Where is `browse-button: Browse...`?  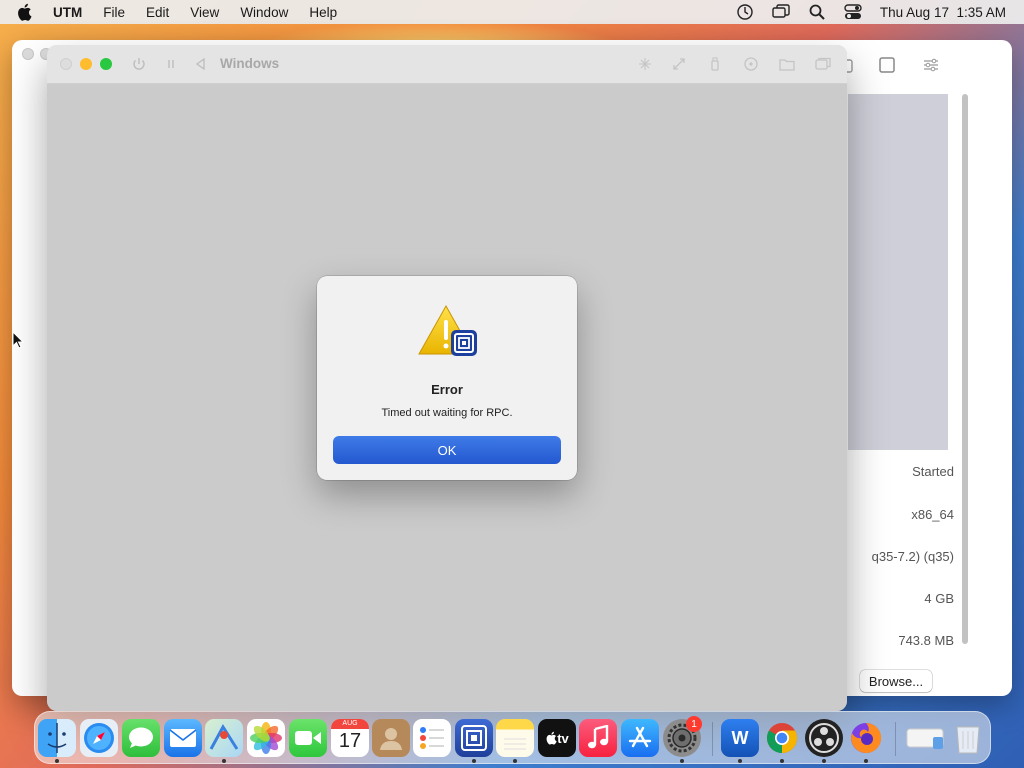
browse-button: Browse... is located at coordinates (896, 681).